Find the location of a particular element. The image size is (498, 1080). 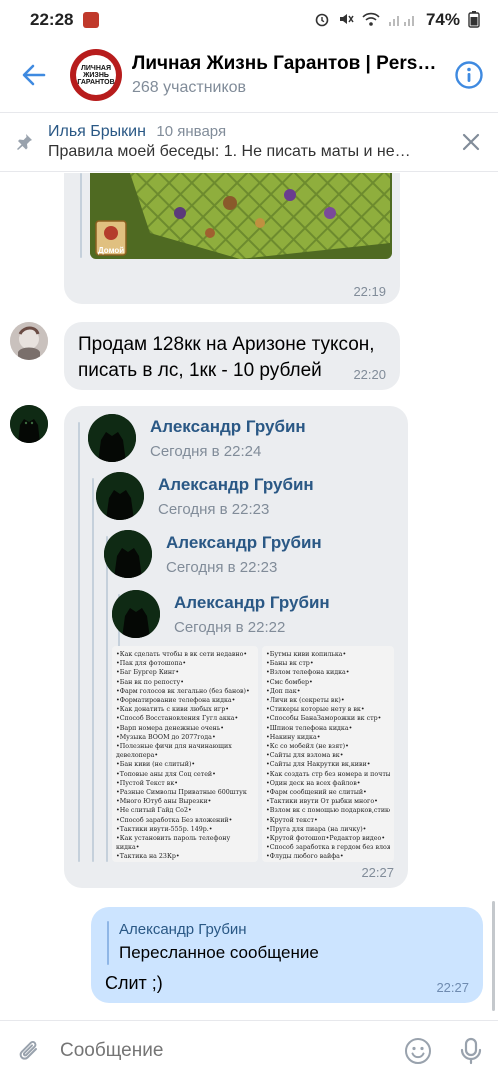

image-text-line: •Способ заработка Без вложений• is located at coordinates (174, 820).